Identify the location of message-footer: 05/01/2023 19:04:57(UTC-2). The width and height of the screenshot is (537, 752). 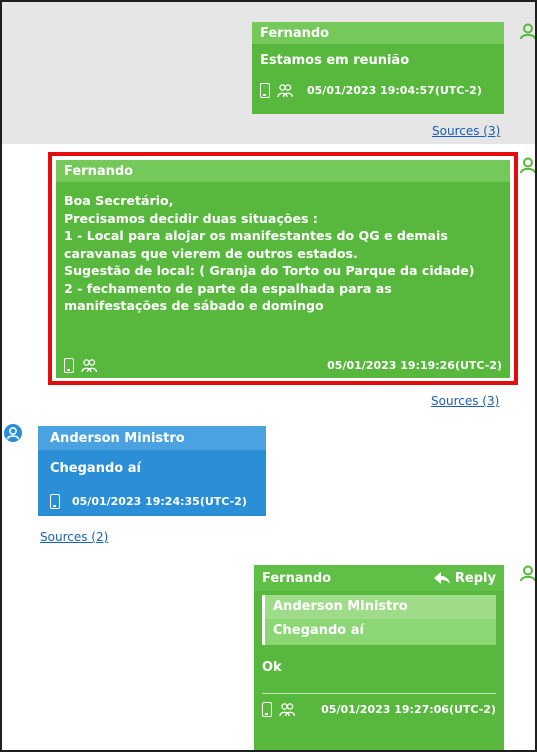
(378, 90).